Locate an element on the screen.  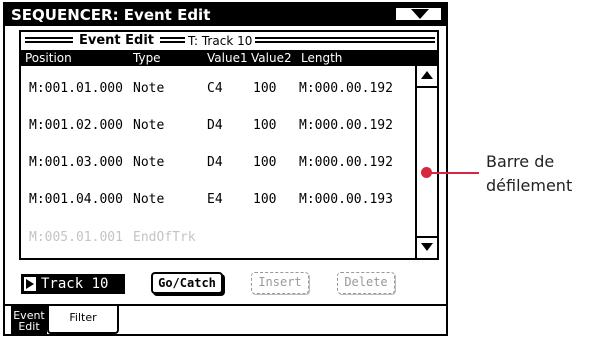
column-header-position: Position is located at coordinates (48, 58).